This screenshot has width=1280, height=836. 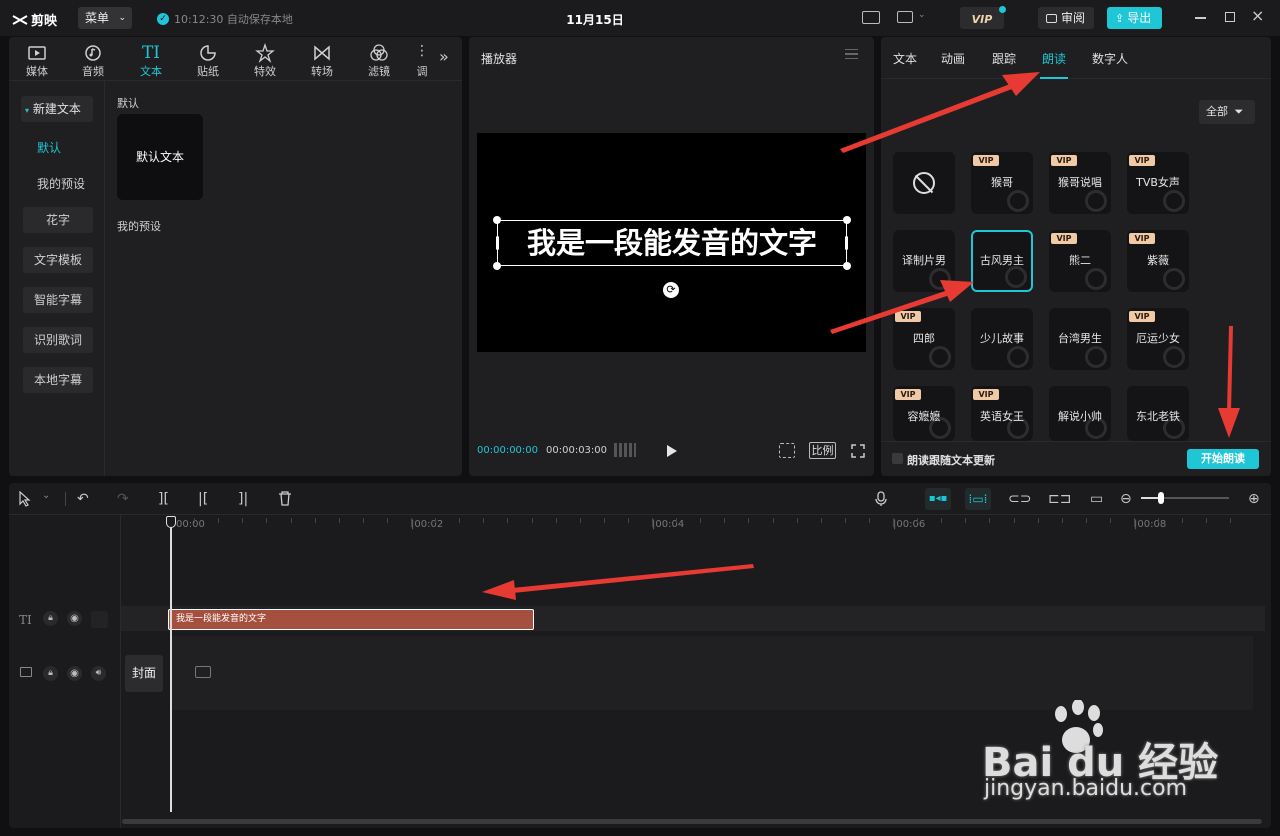 I want to click on close-icon: ×, so click(x=1257, y=15).